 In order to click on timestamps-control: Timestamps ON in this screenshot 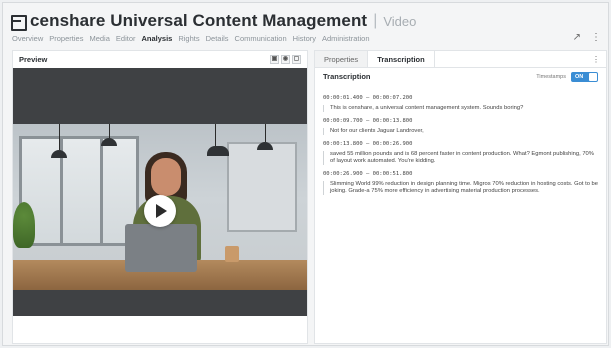, I will do `click(567, 76)`.